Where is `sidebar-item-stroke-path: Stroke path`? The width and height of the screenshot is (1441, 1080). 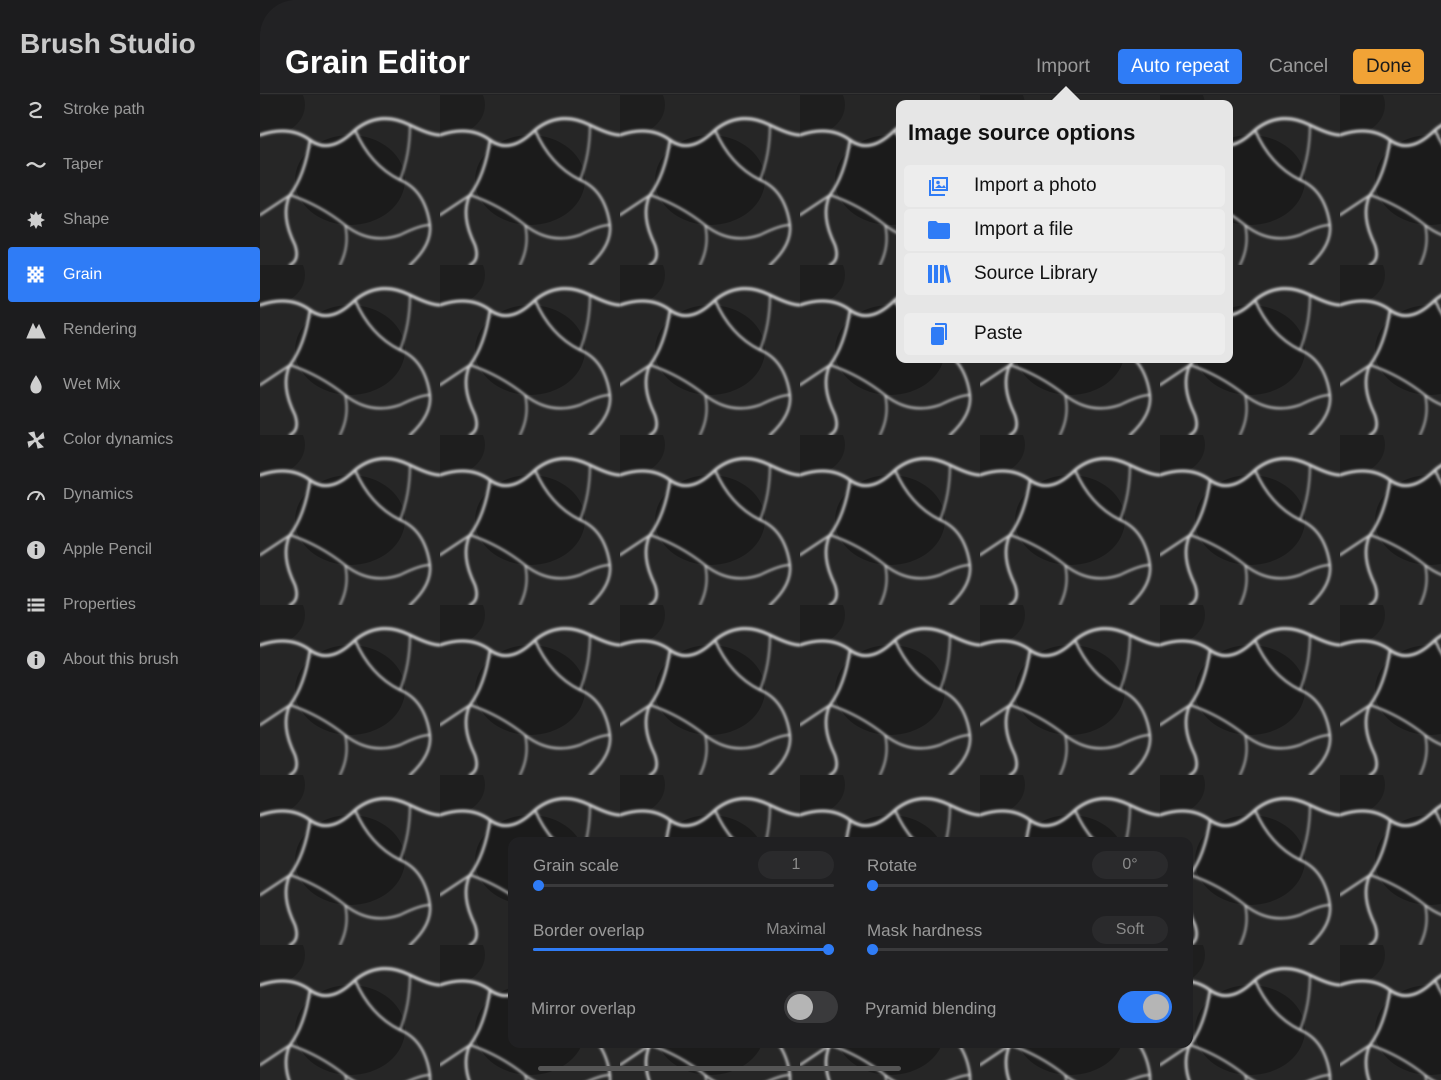
sidebar-item-stroke-path: Stroke path is located at coordinates (134, 109).